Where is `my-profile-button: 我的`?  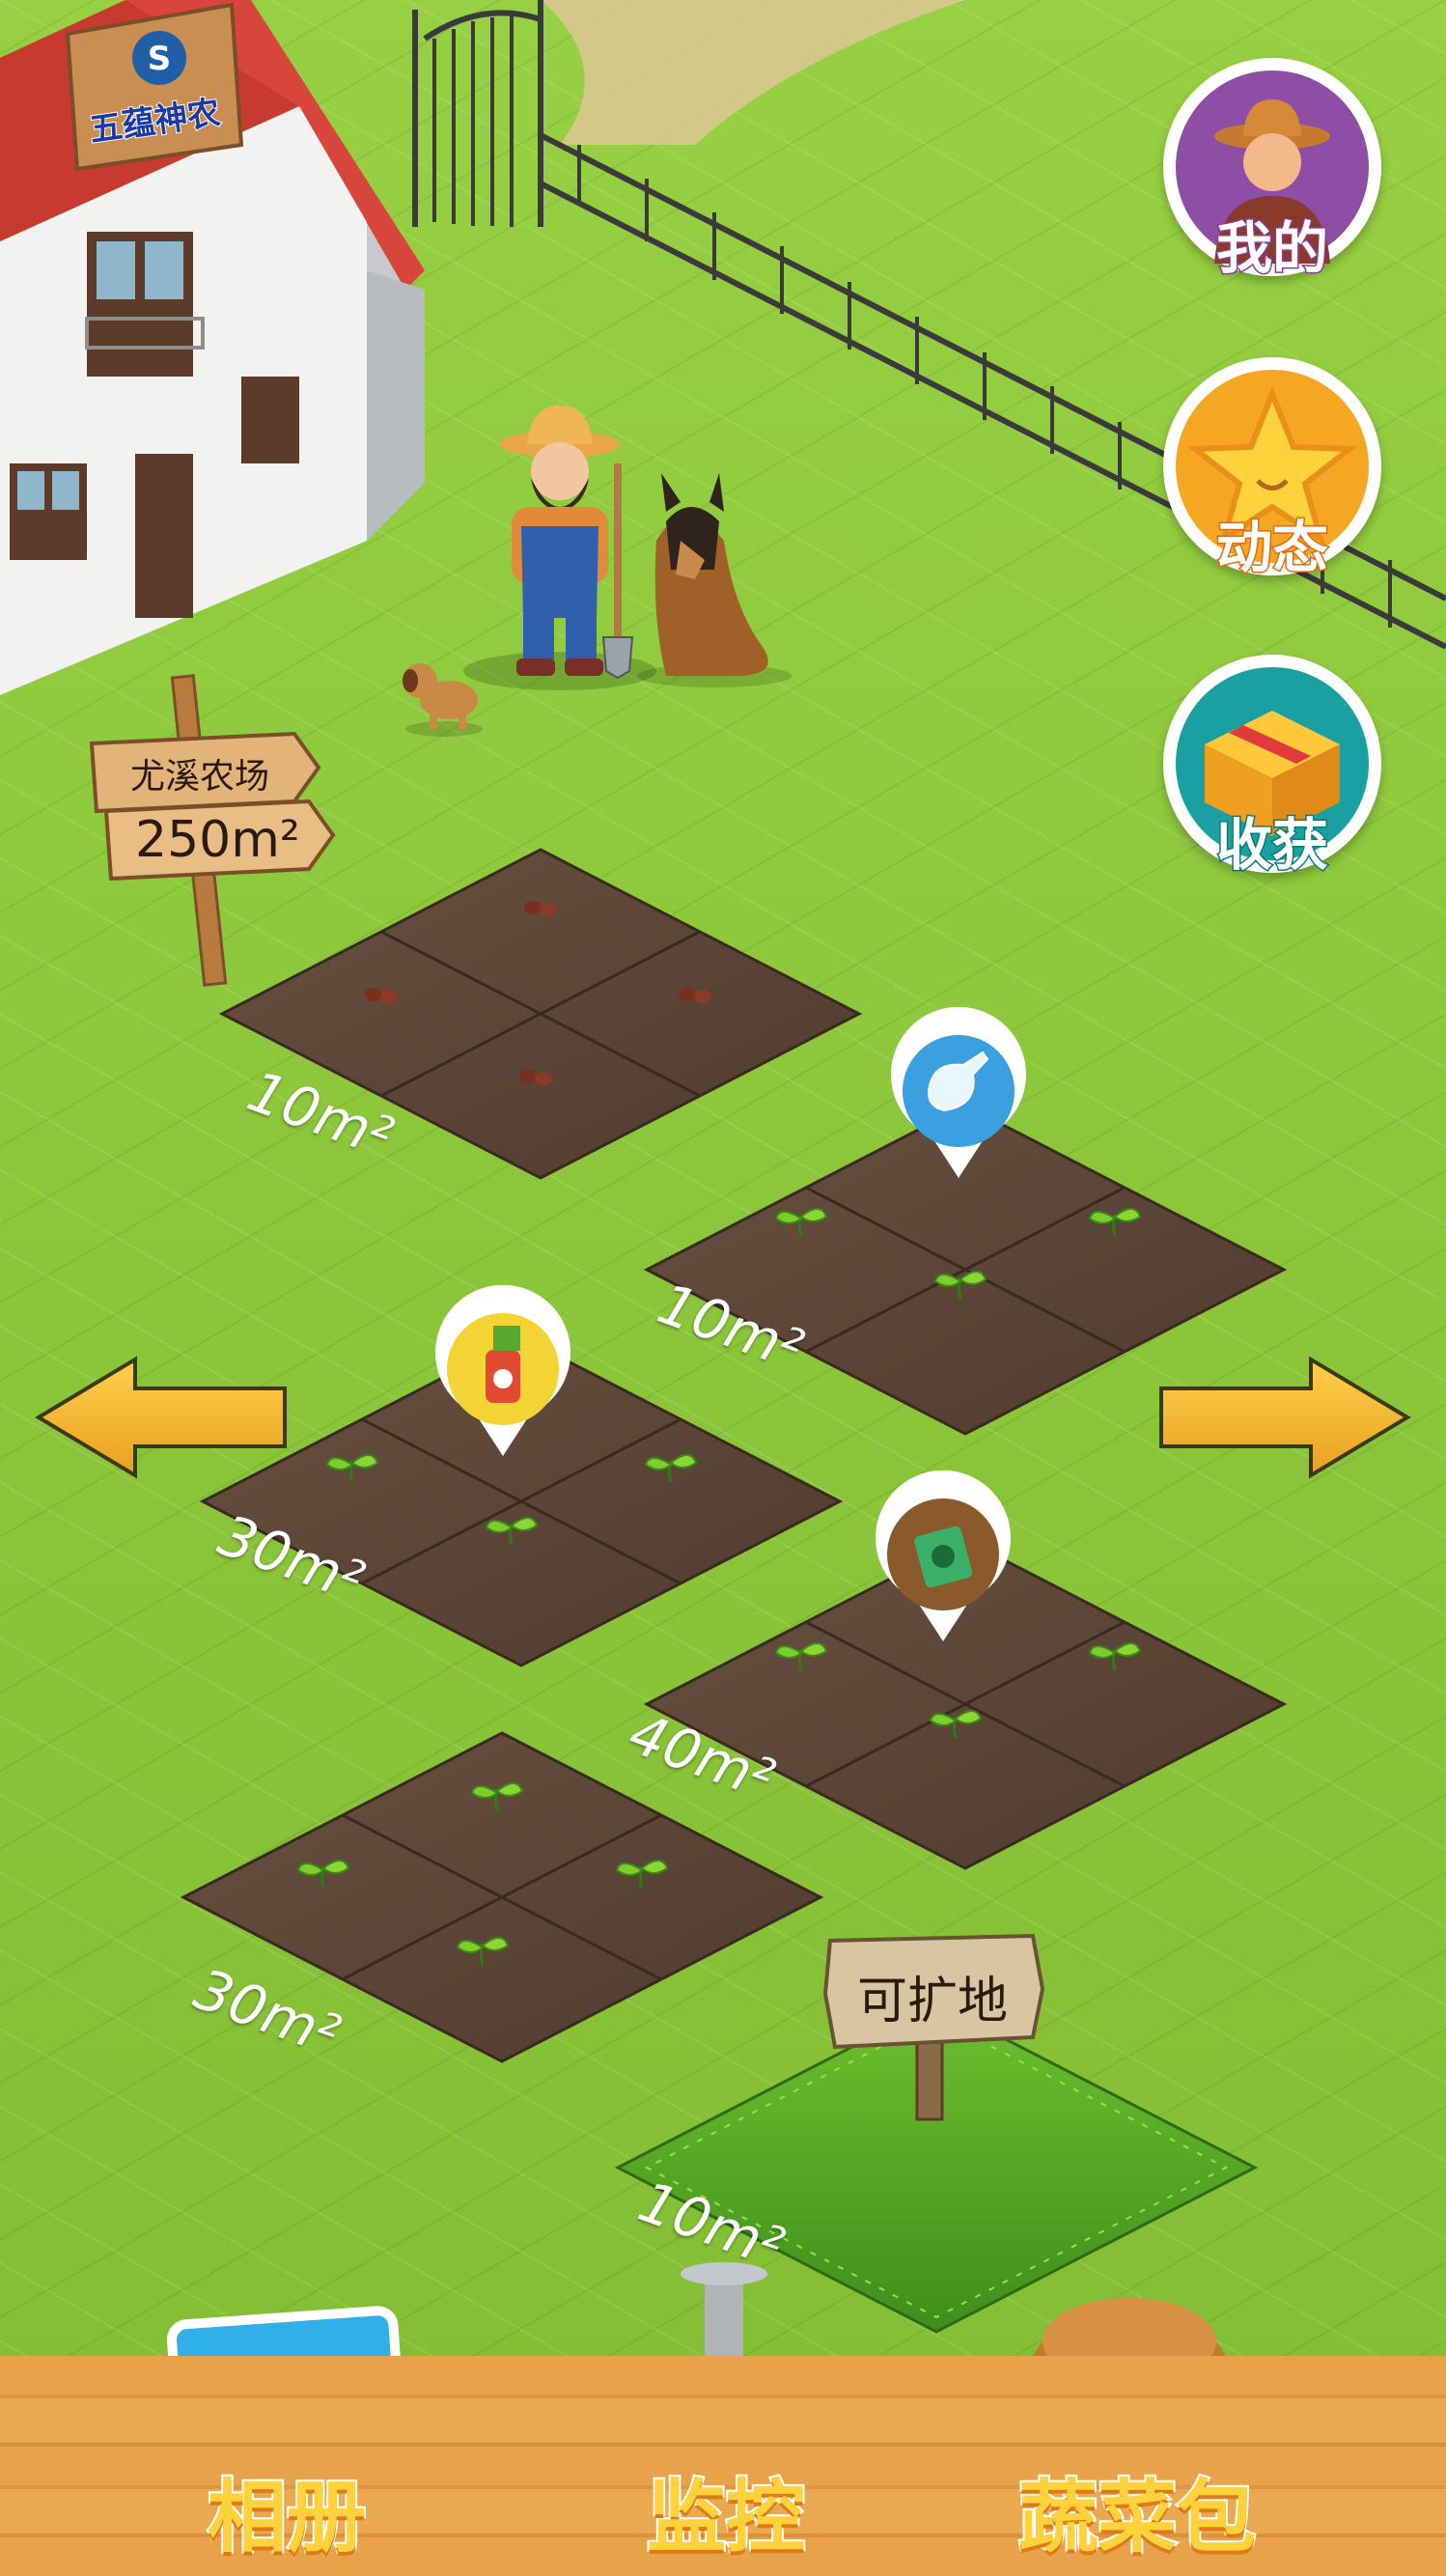 my-profile-button: 我的 is located at coordinates (1272, 171).